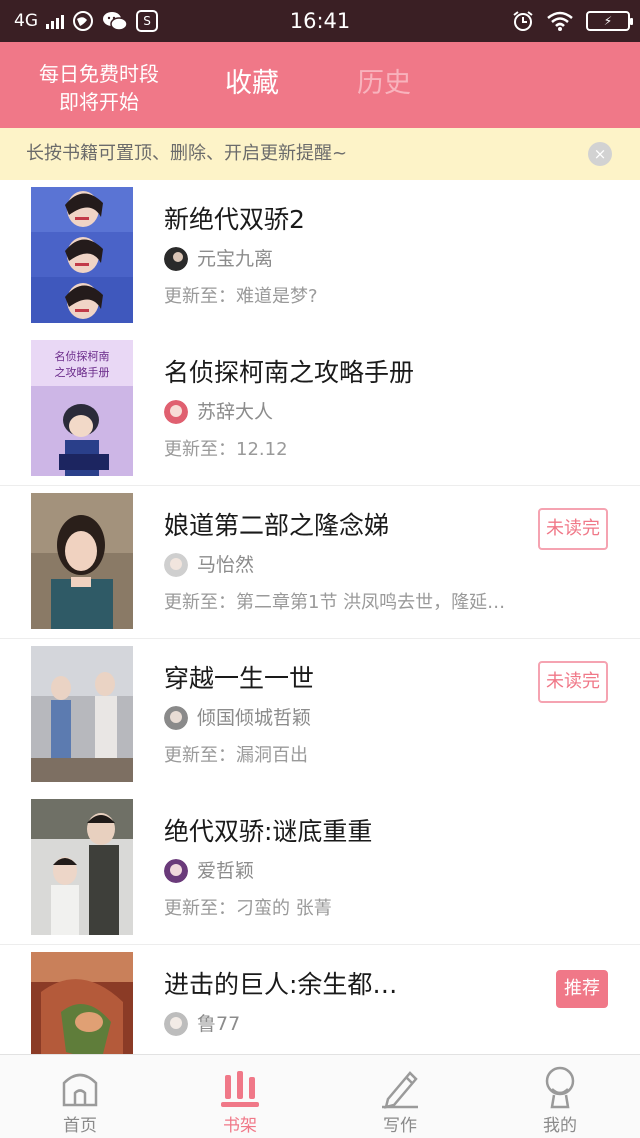 The height and width of the screenshot is (1138, 640). What do you see at coordinates (226, 449) in the screenshot?
I see `update-info: 更新至：12.12` at bounding box center [226, 449].